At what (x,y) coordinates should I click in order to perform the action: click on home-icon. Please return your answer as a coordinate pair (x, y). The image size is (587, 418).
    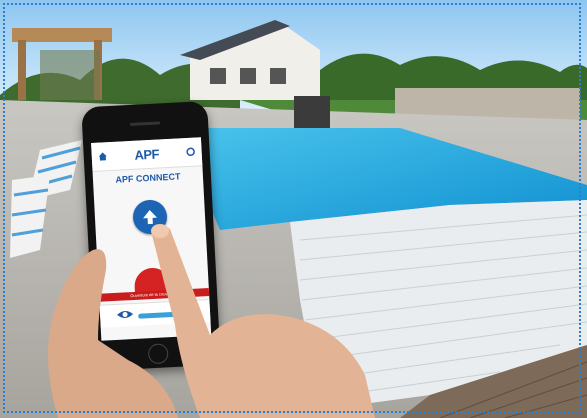
    Looking at the image, I should click on (103, 156).